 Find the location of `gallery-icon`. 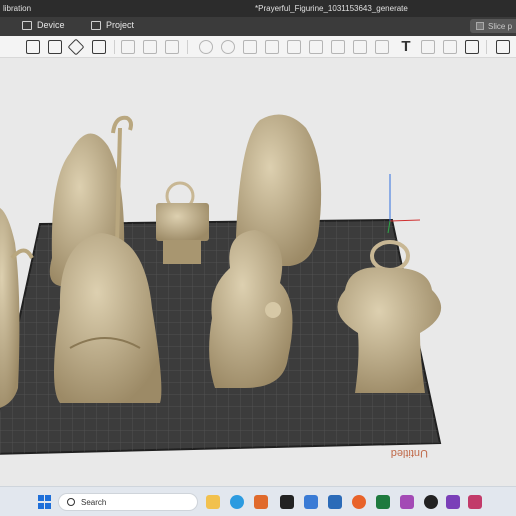

gallery-icon is located at coordinates (407, 502).